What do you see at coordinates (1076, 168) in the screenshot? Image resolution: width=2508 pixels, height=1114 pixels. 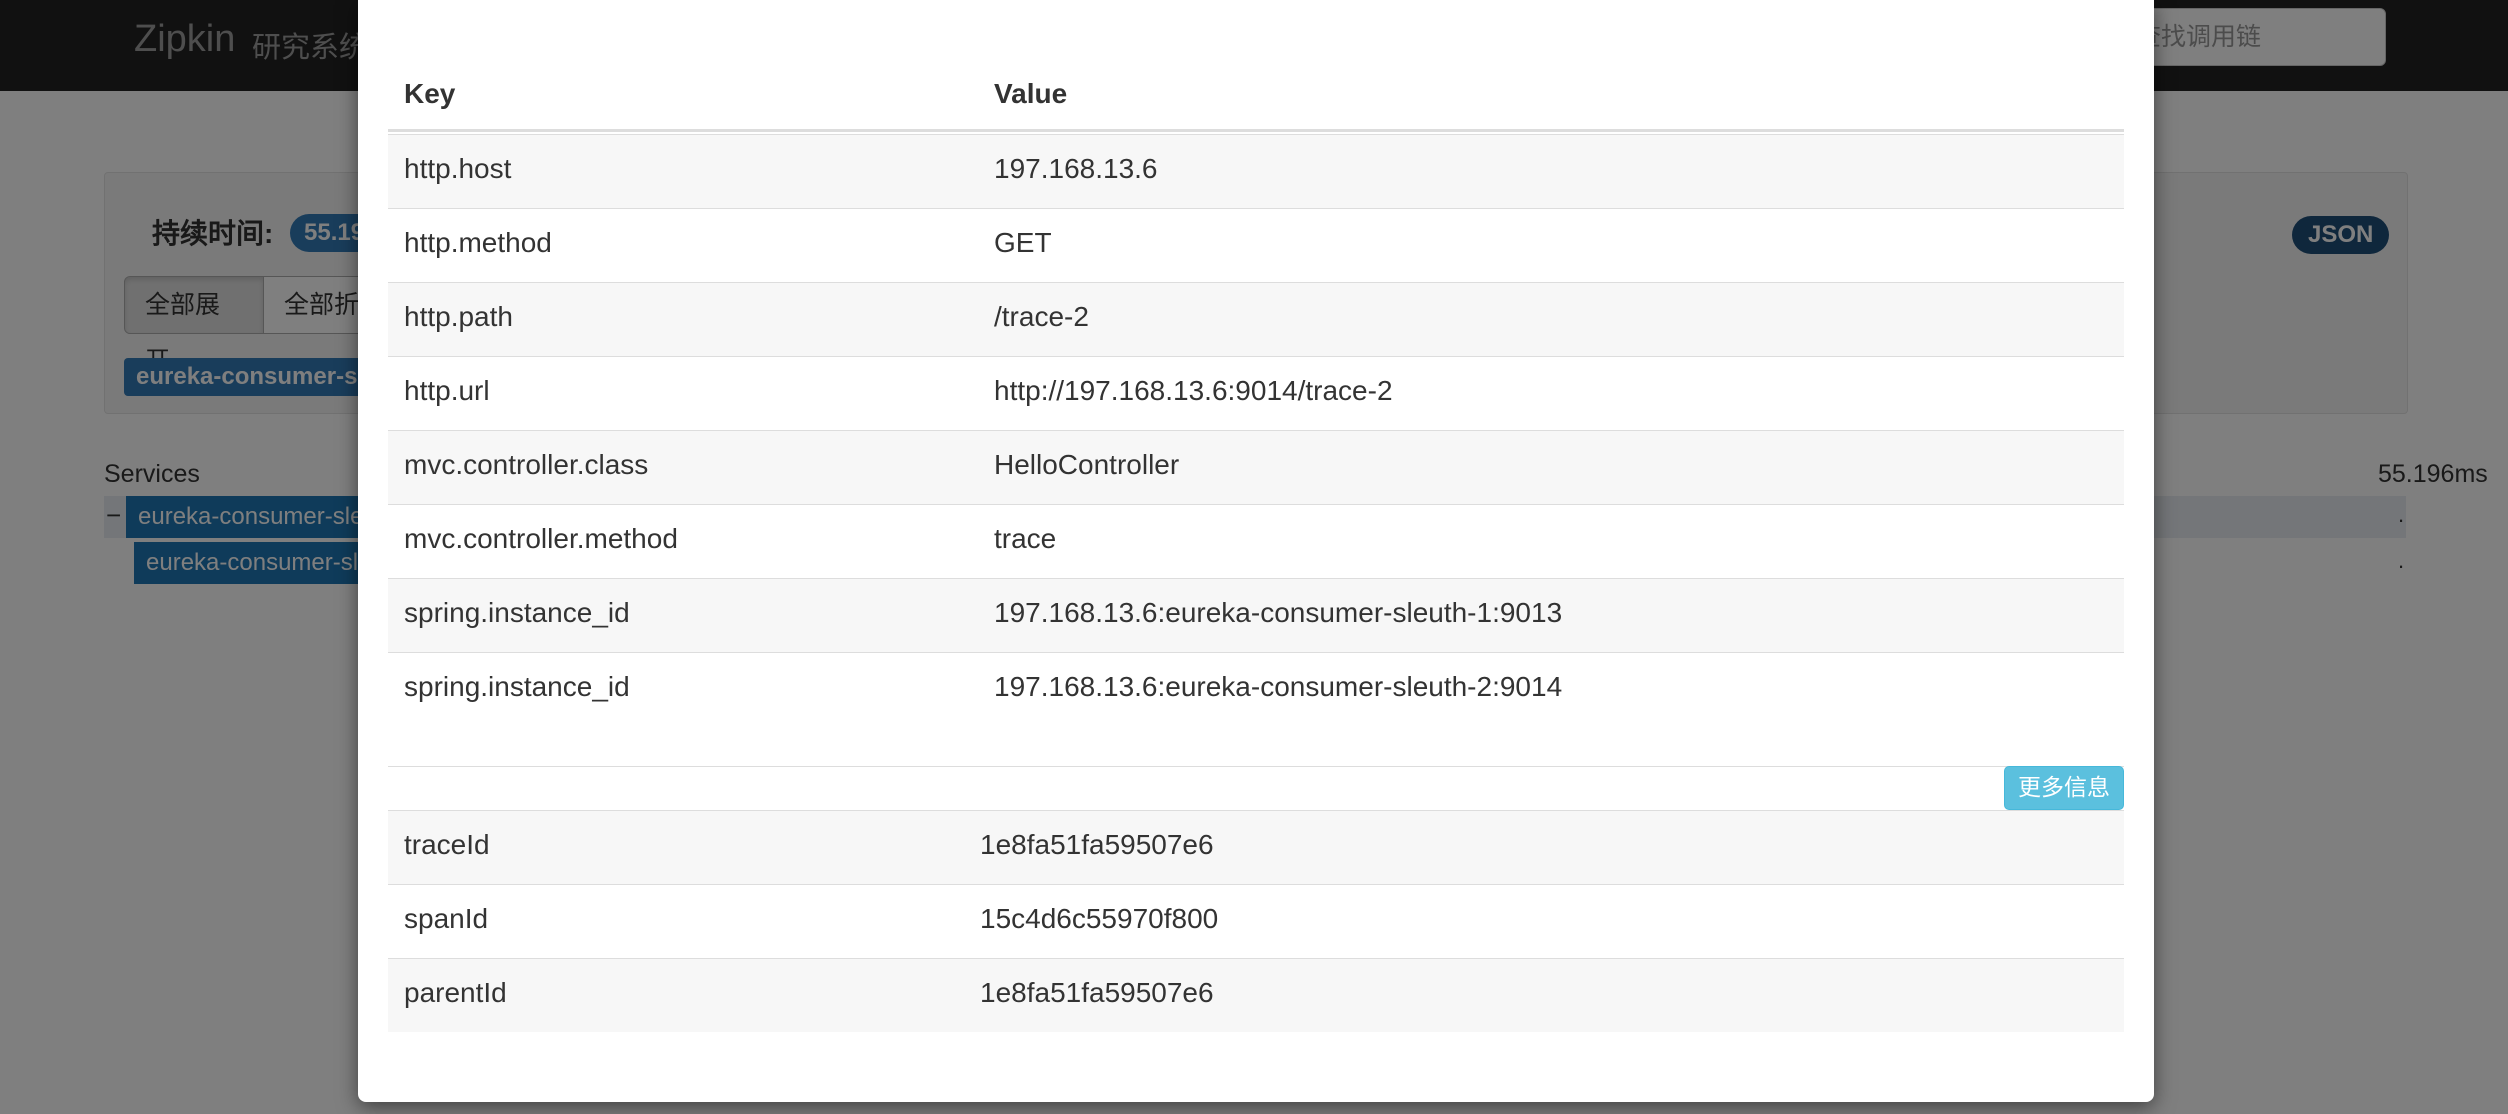 I see `row-value: 197.168.13.6` at bounding box center [1076, 168].